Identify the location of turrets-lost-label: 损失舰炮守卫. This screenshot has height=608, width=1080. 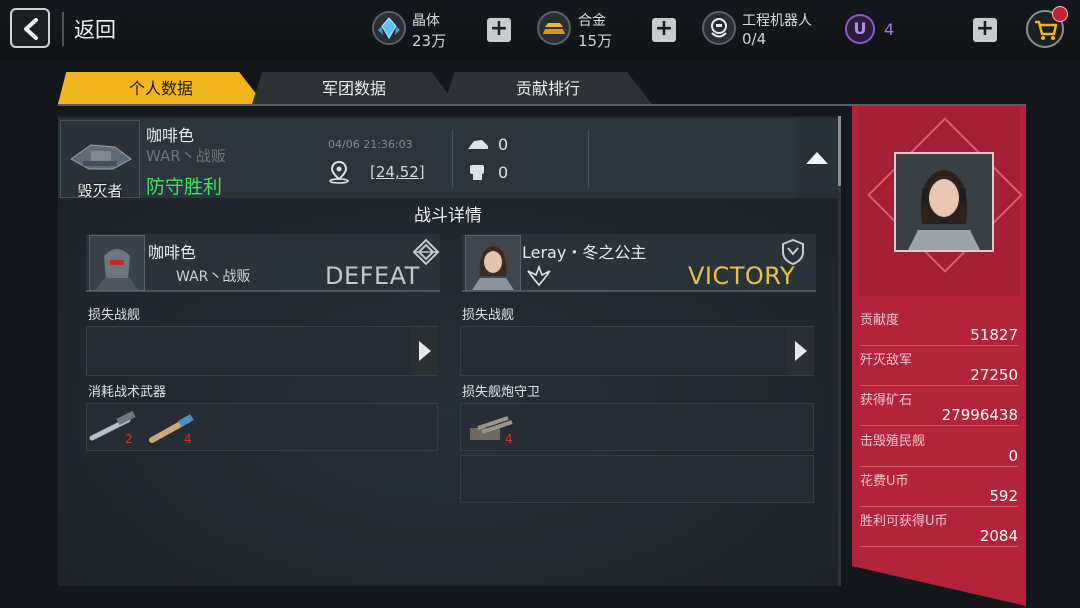
(501, 392).